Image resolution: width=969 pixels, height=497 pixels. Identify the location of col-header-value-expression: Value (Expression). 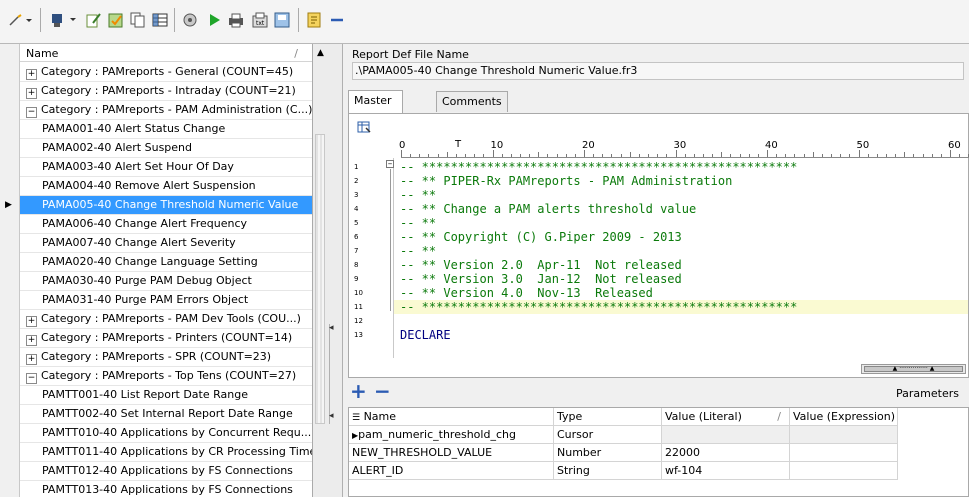
(844, 417).